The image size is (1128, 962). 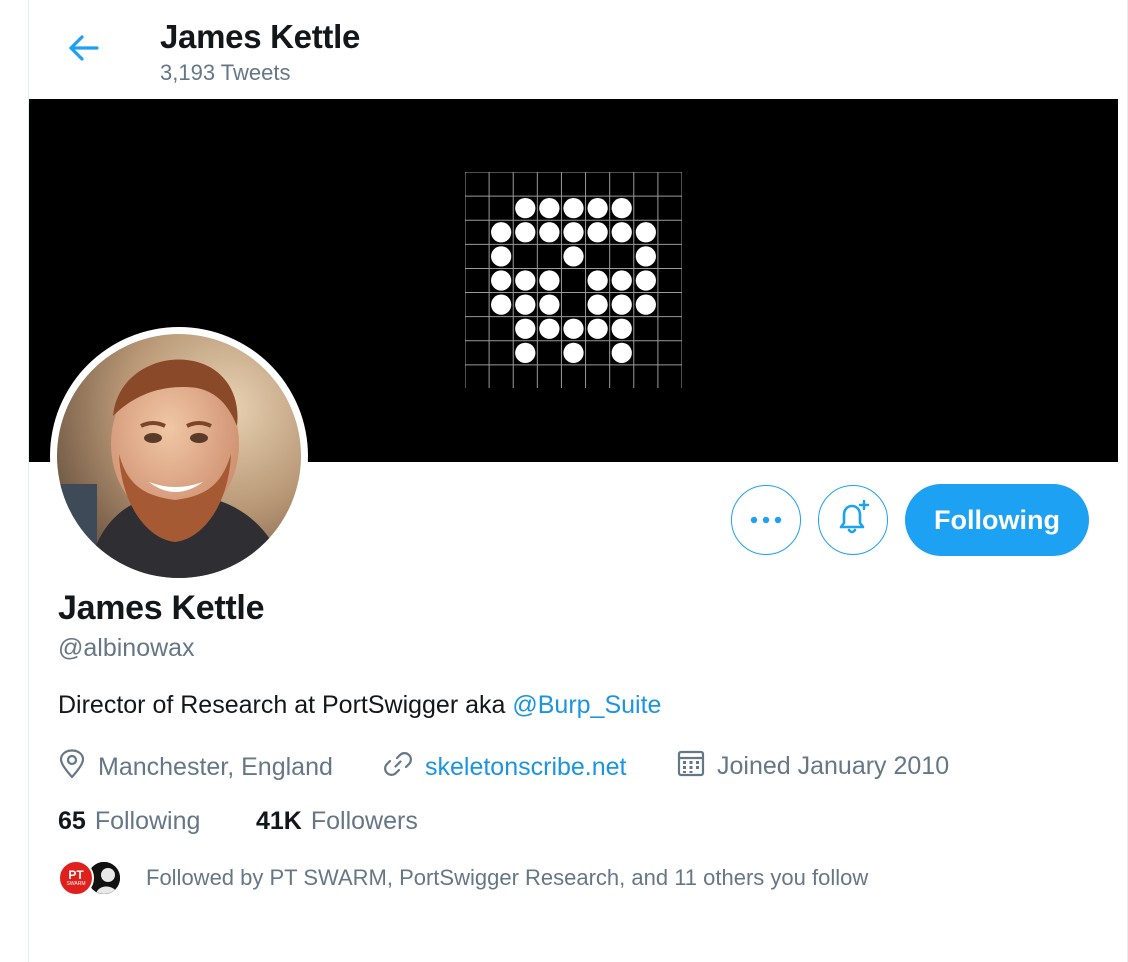 What do you see at coordinates (997, 520) in the screenshot?
I see `following-button: Following` at bounding box center [997, 520].